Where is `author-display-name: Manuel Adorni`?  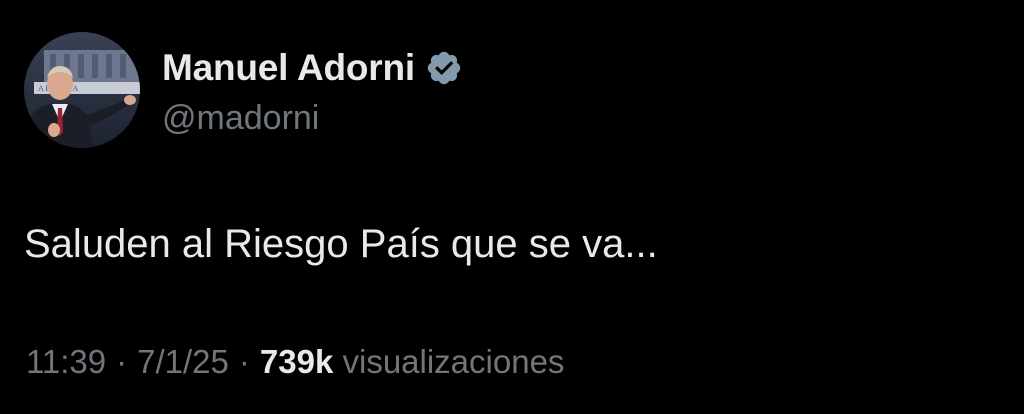
author-display-name: Manuel Adorni is located at coordinates (288, 68).